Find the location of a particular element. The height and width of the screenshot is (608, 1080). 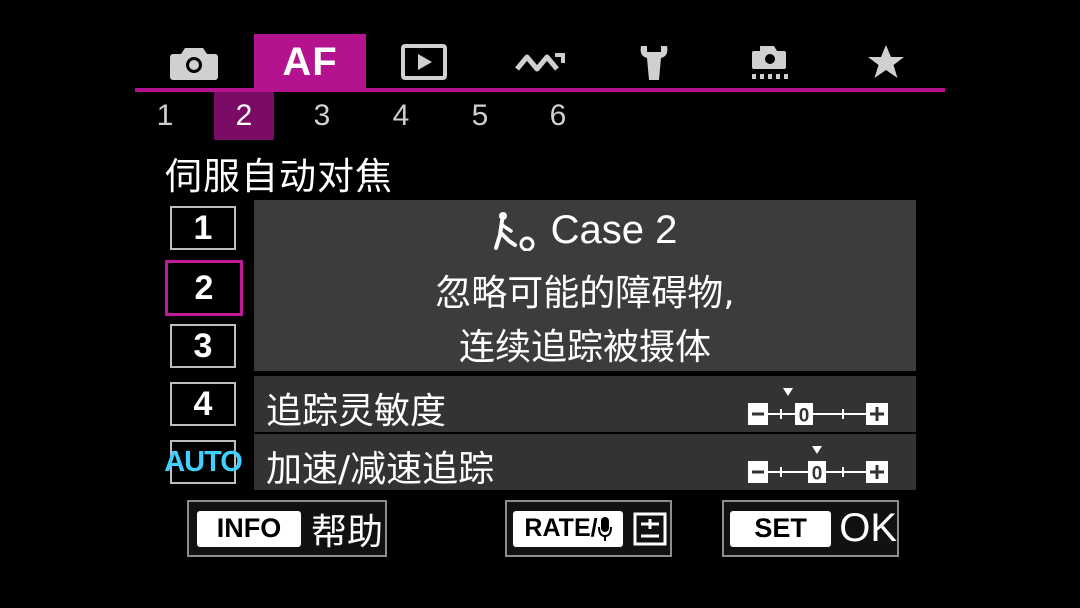

wireless-icon is located at coordinates (540, 62).